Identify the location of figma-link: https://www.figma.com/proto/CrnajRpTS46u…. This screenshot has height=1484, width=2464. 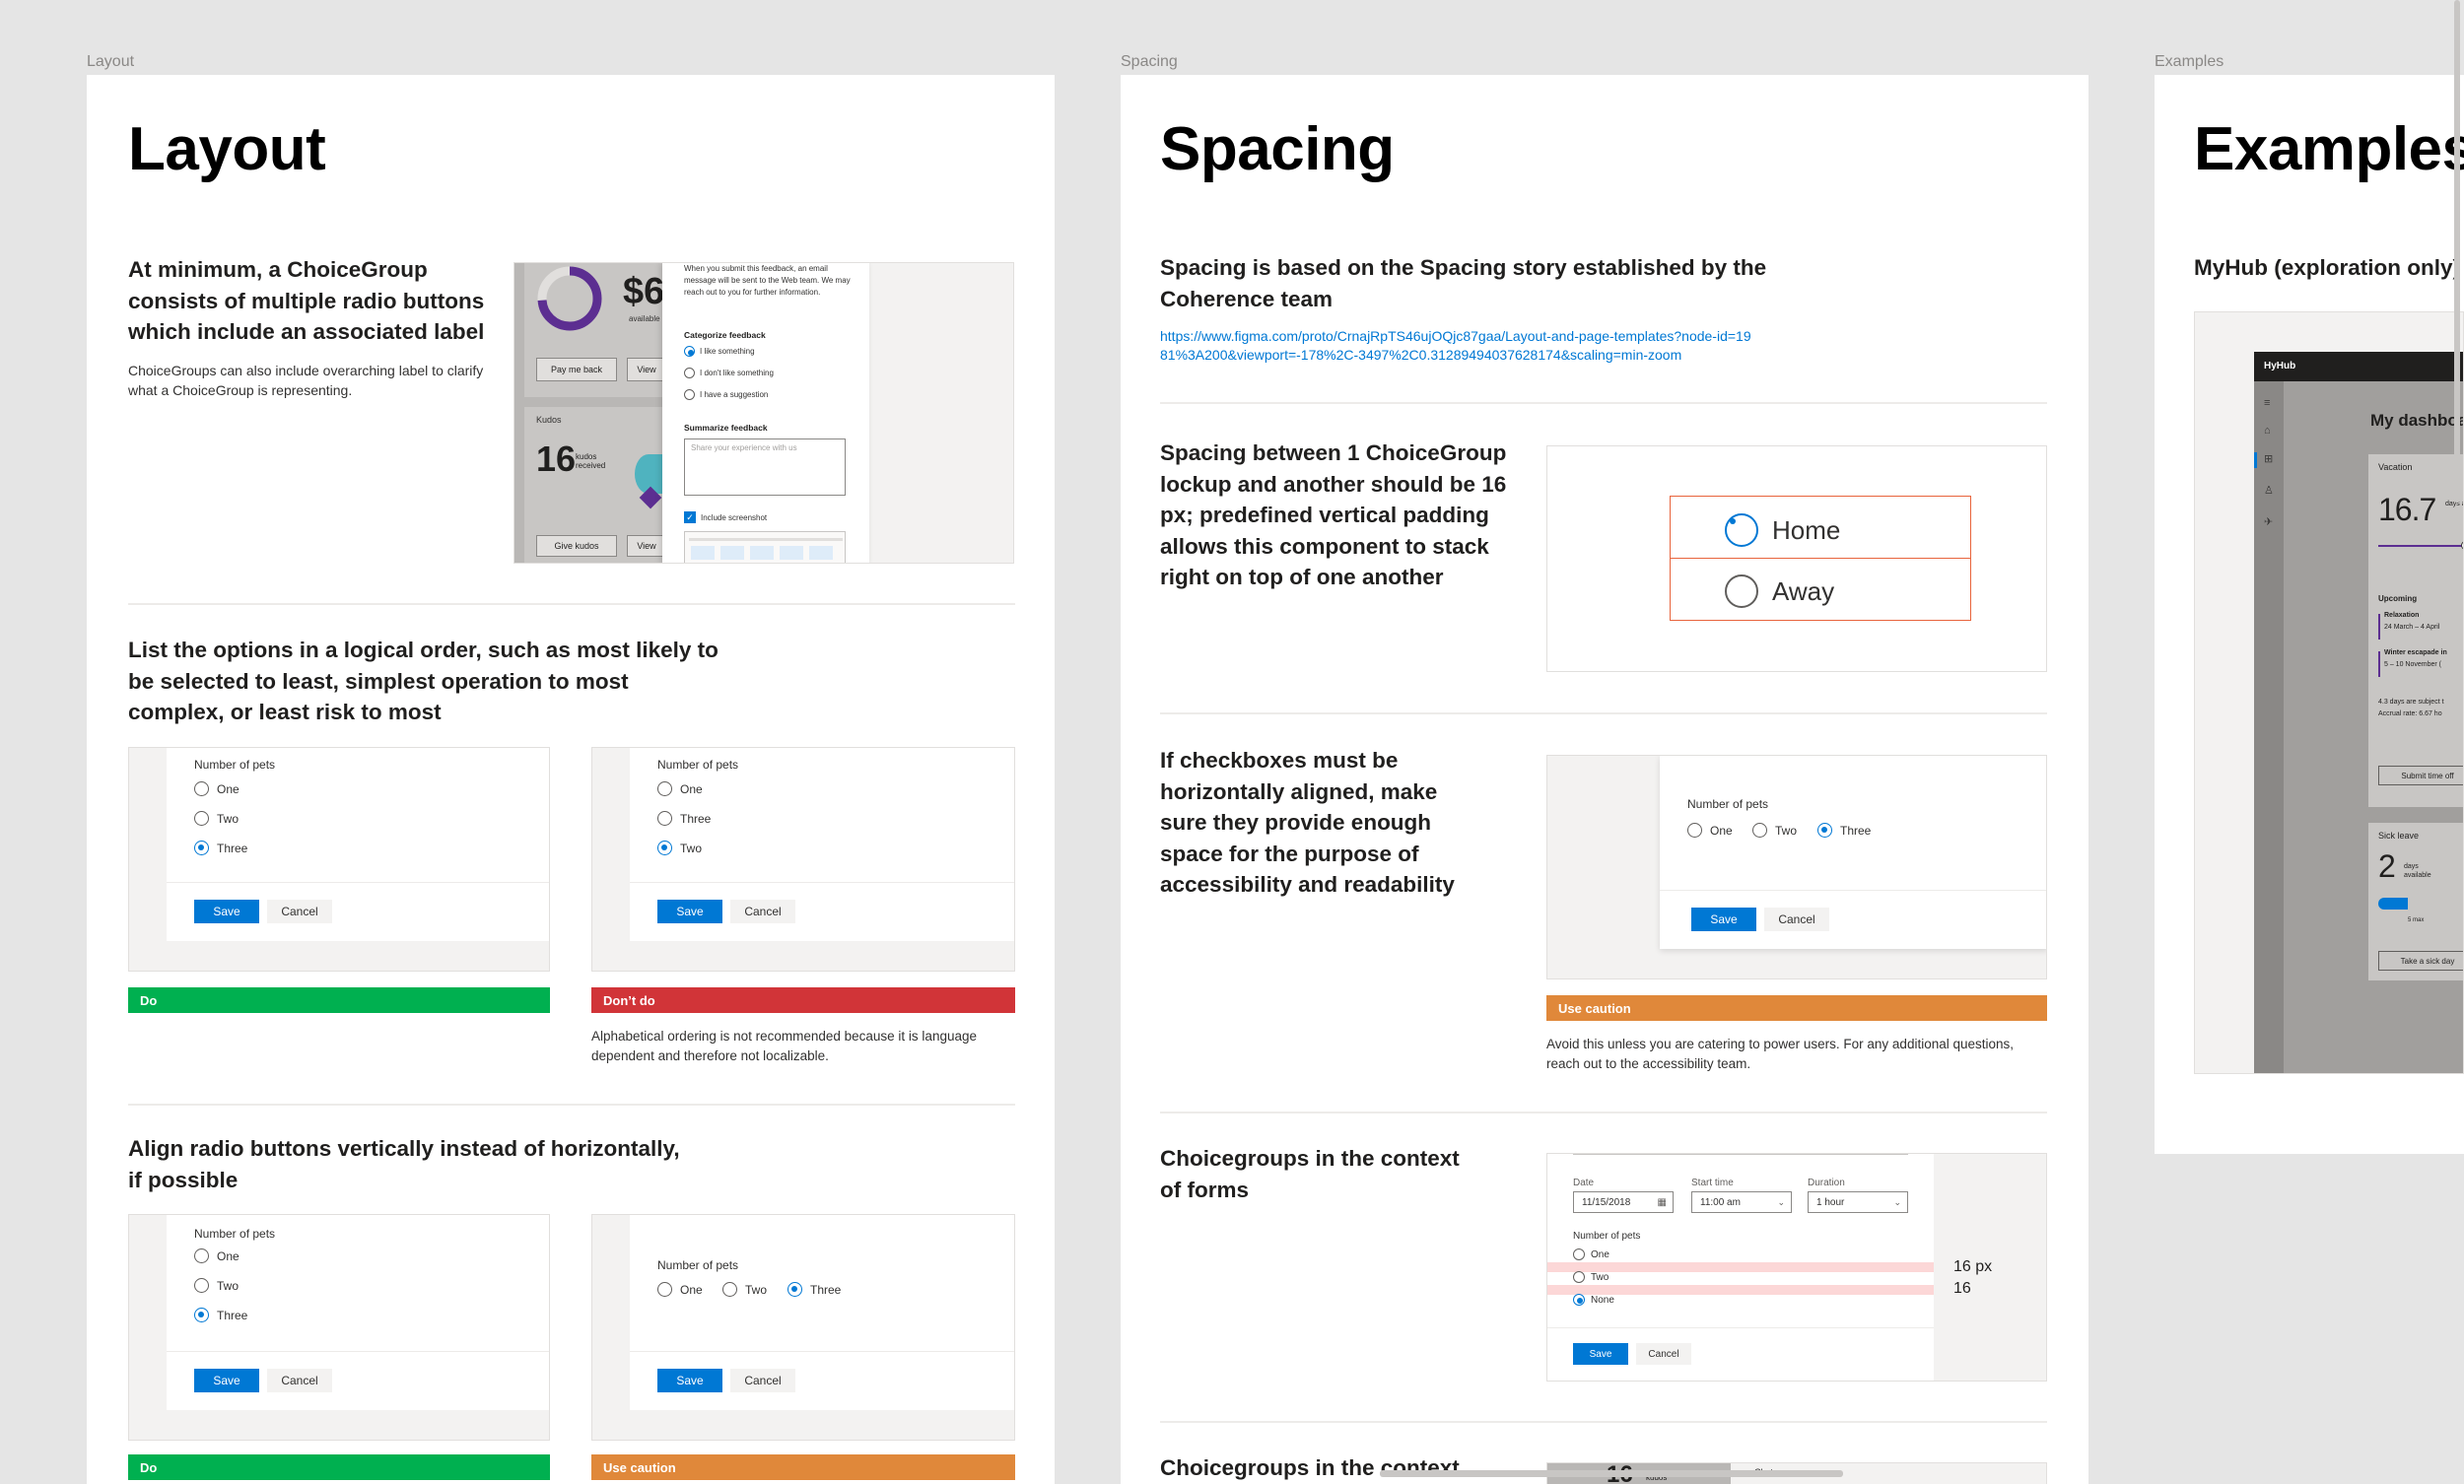
(1455, 346).